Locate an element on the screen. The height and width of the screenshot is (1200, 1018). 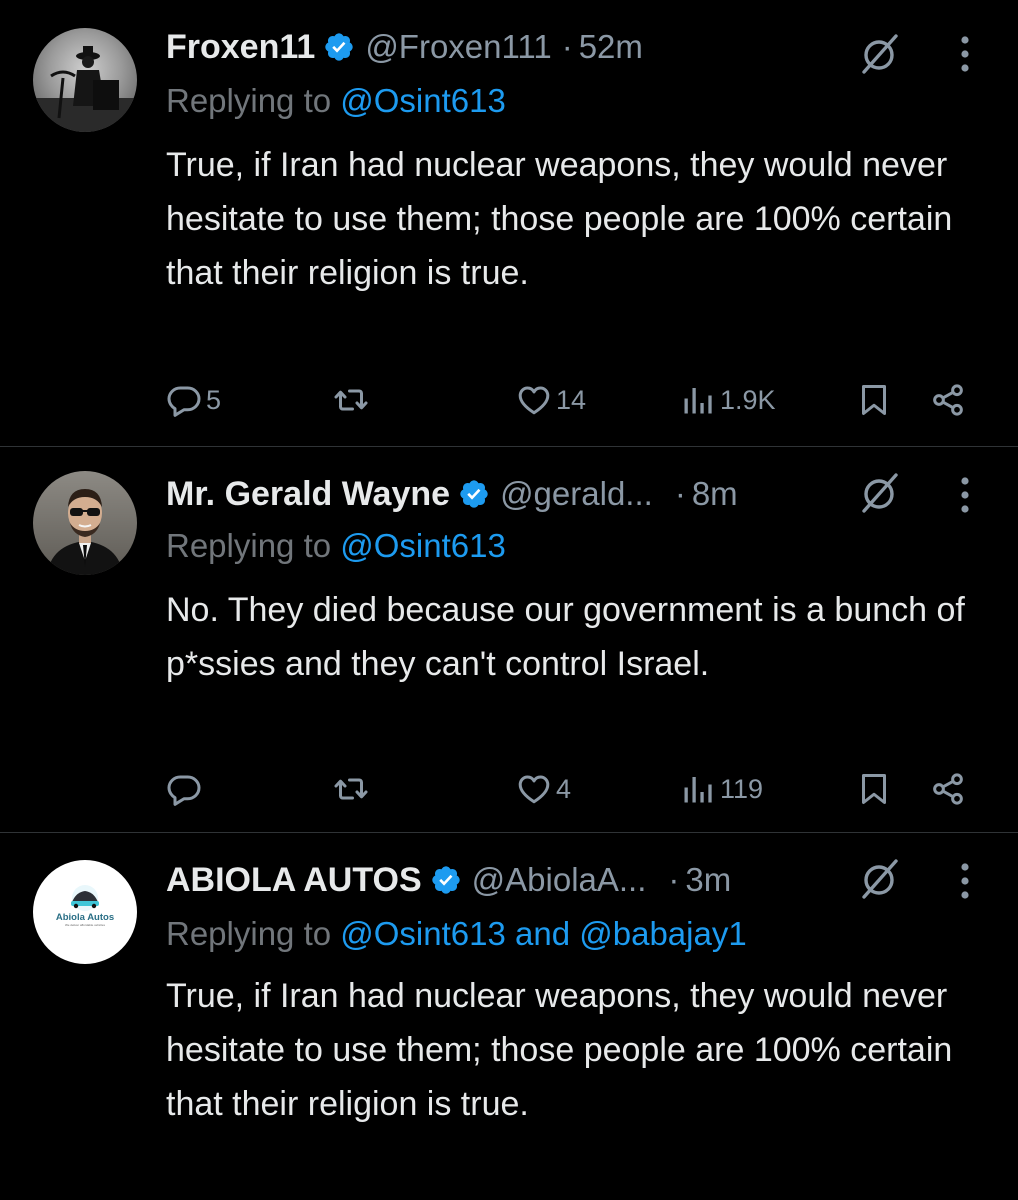
logo-tagline: We deliver affordable vehicles is located at coordinates (85, 925).